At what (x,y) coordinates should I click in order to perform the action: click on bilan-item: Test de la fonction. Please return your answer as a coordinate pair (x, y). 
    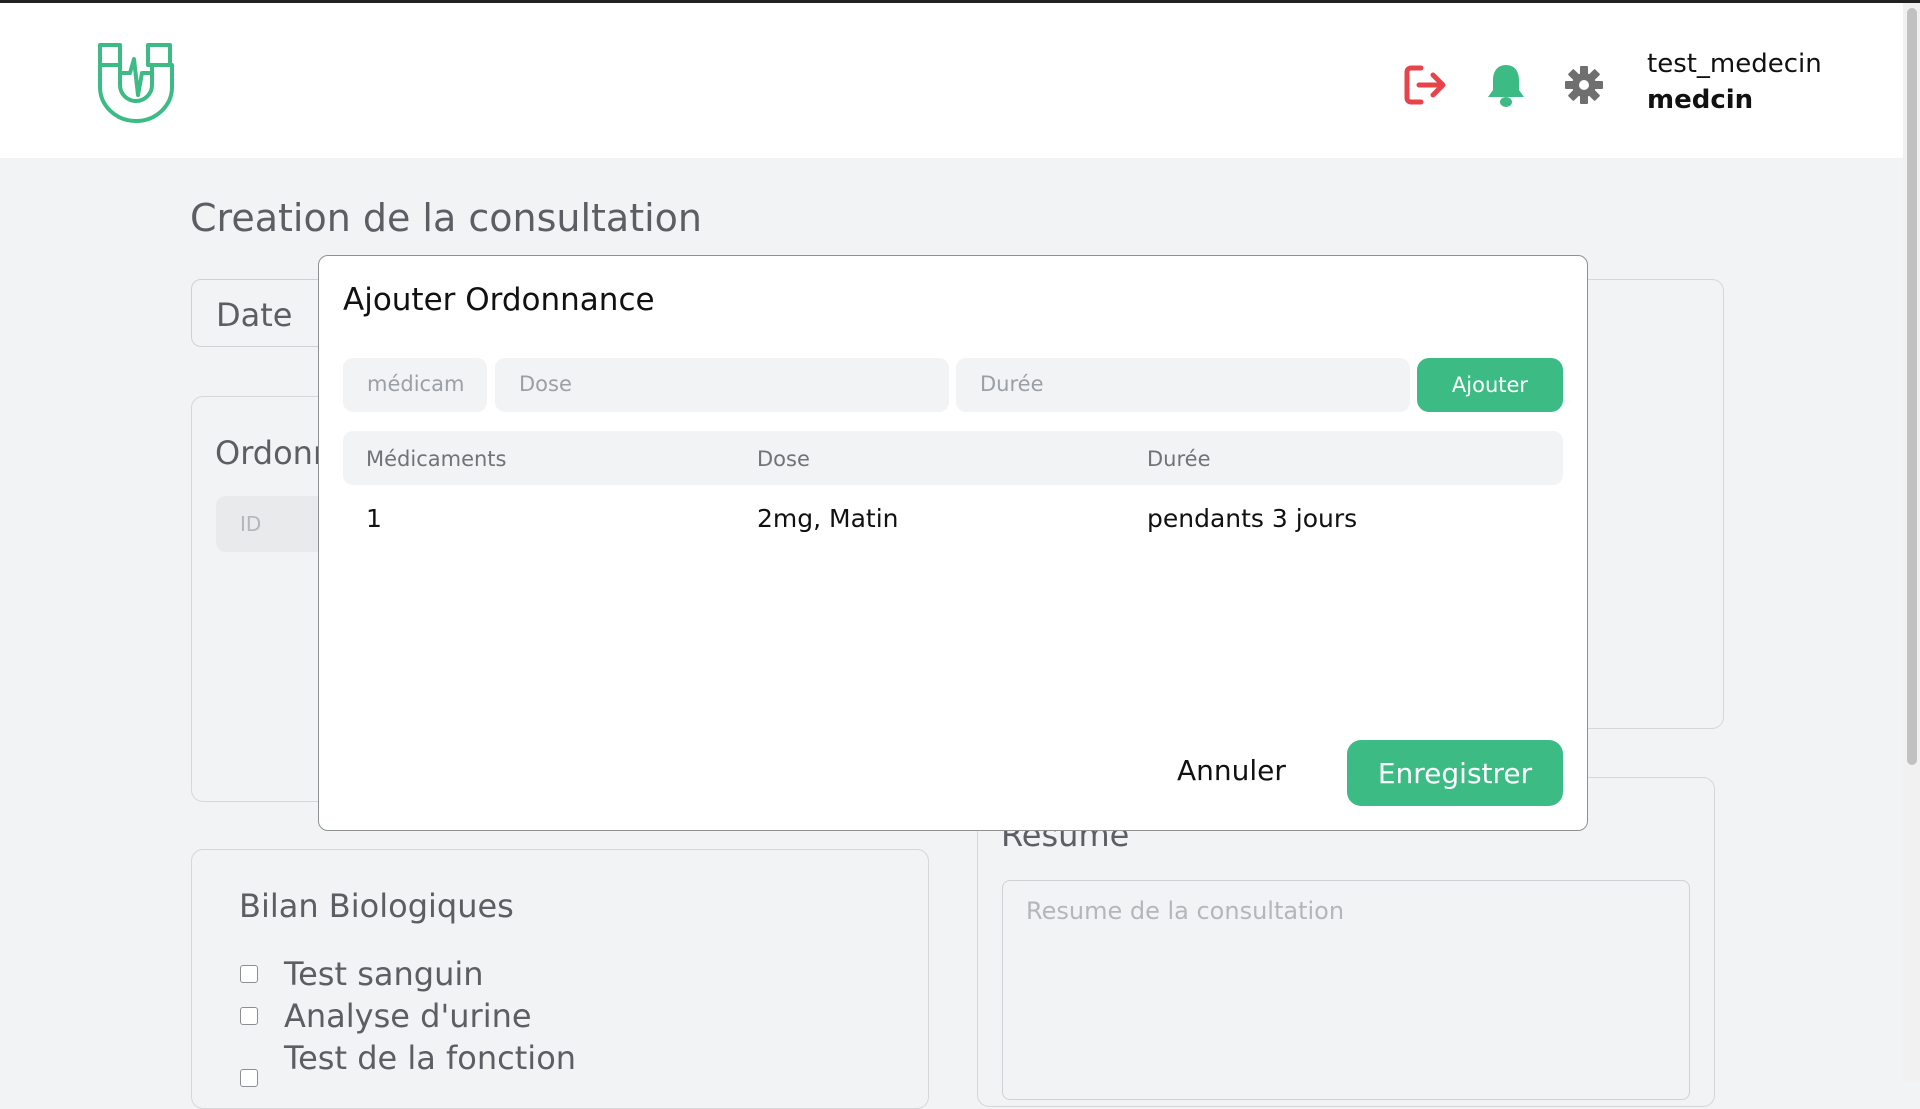
    Looking at the image, I should click on (408, 1063).